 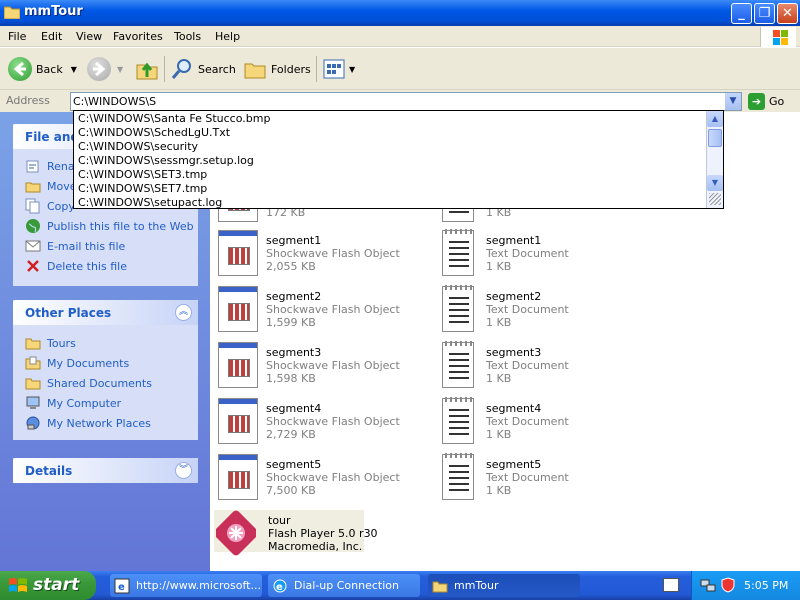 What do you see at coordinates (352, 69) in the screenshot?
I see `views-dropdown-icon: ▼` at bounding box center [352, 69].